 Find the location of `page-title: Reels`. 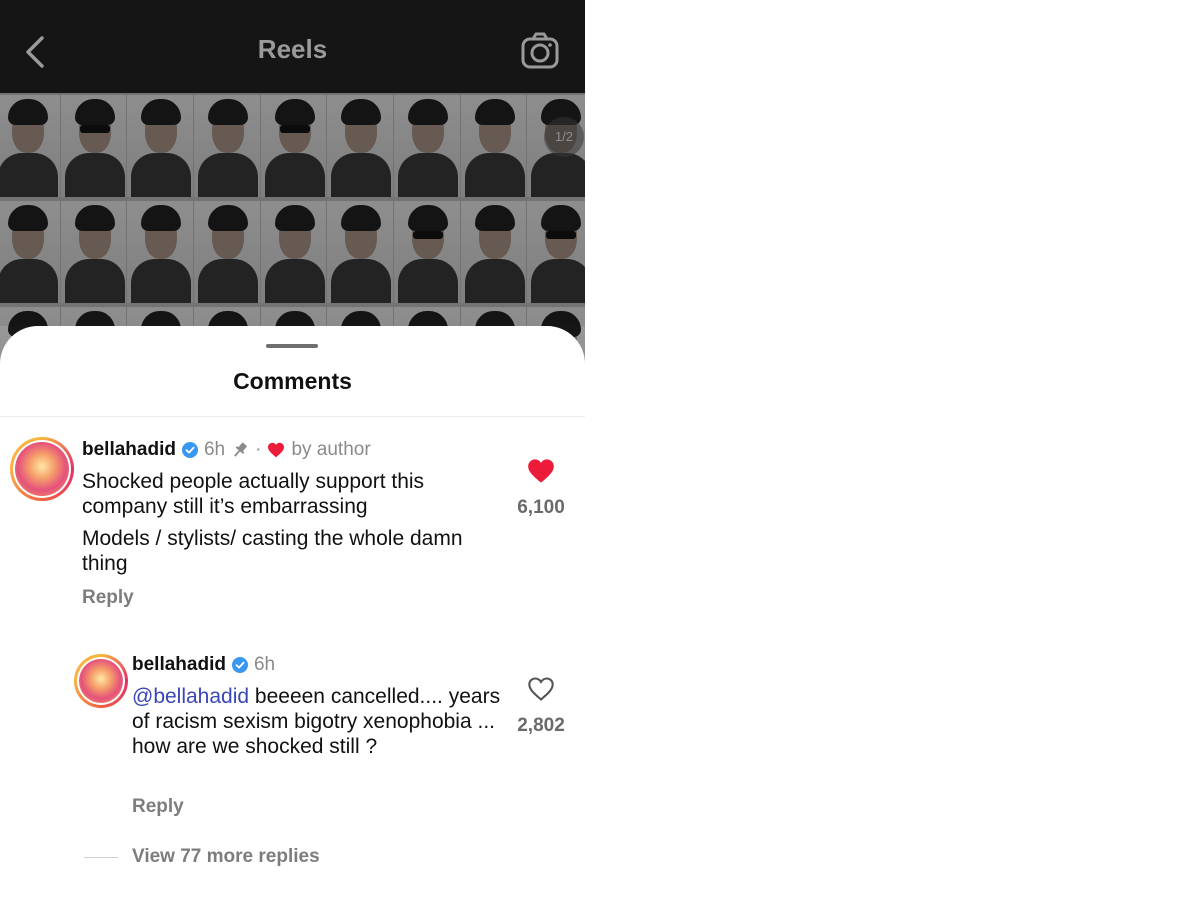

page-title: Reels is located at coordinates (292, 49).